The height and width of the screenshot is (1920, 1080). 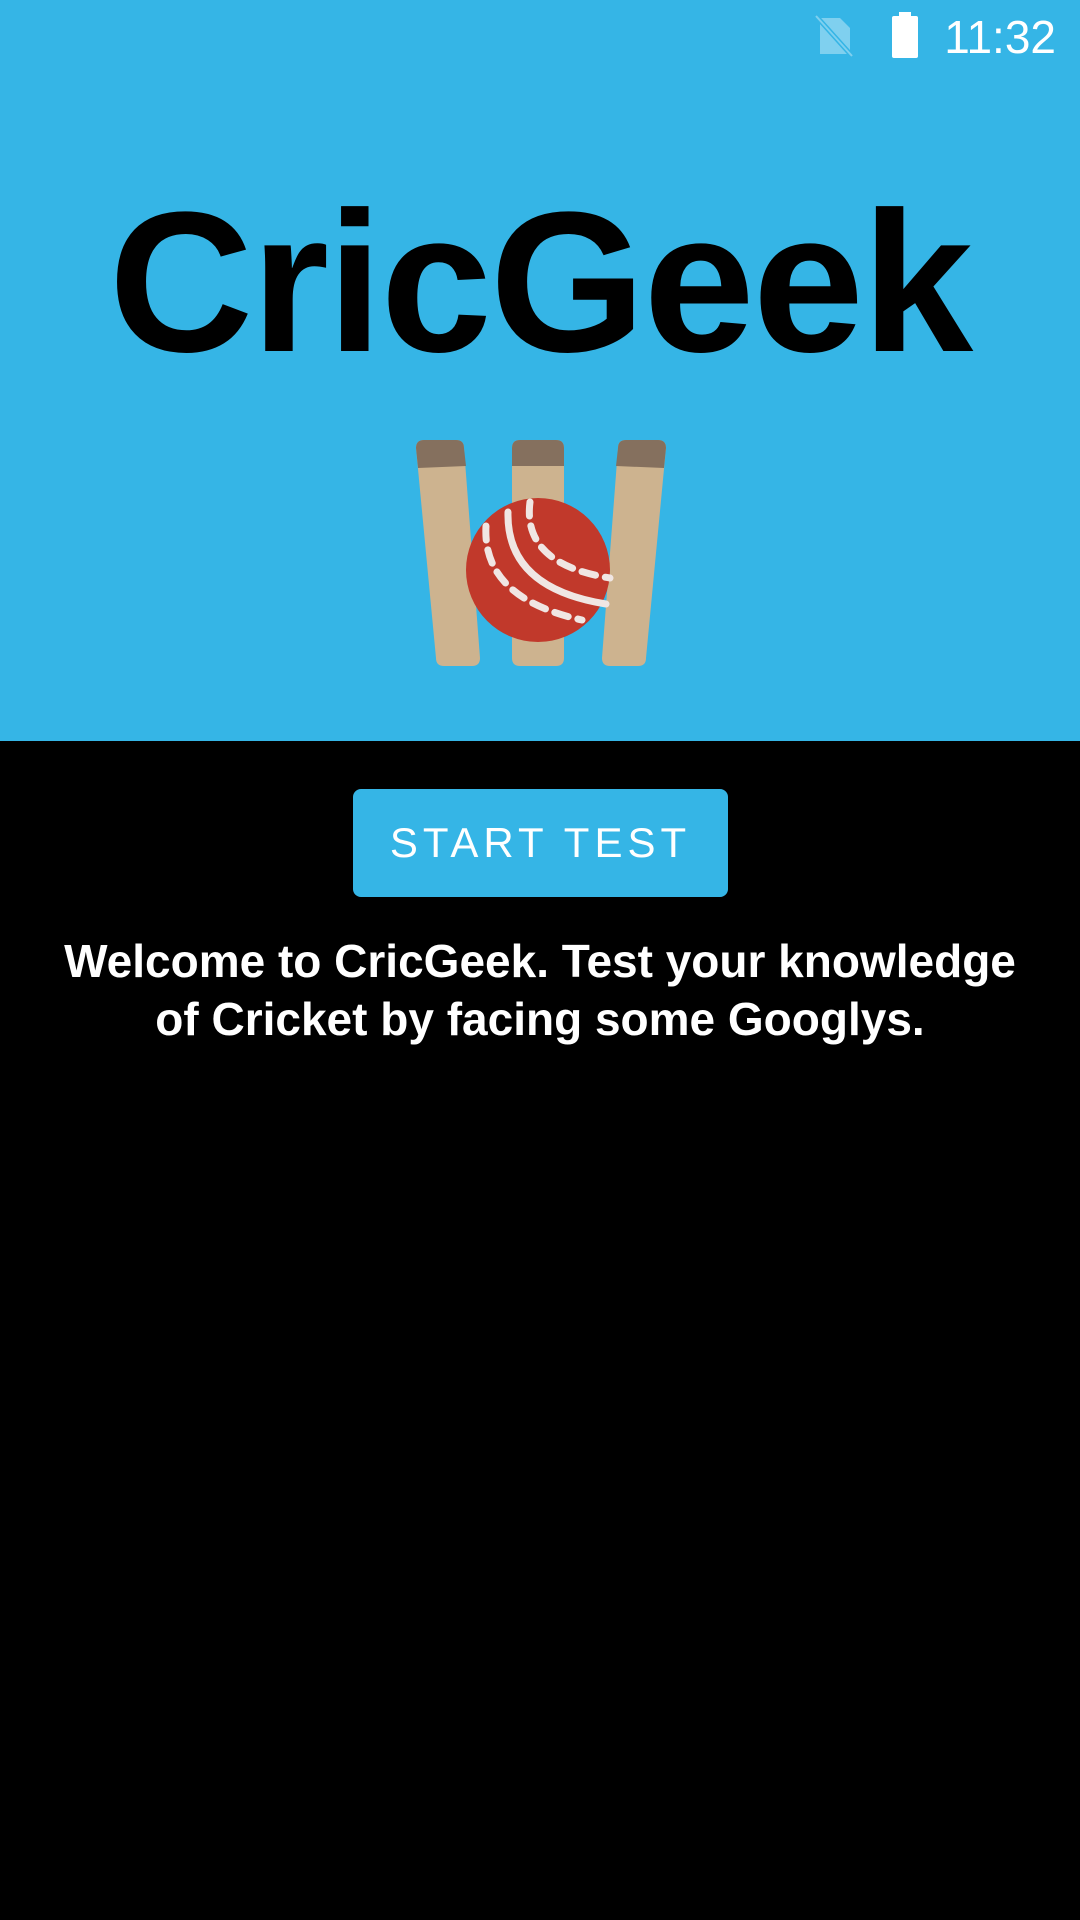 What do you see at coordinates (1000, 37) in the screenshot?
I see `status-time: 11:32` at bounding box center [1000, 37].